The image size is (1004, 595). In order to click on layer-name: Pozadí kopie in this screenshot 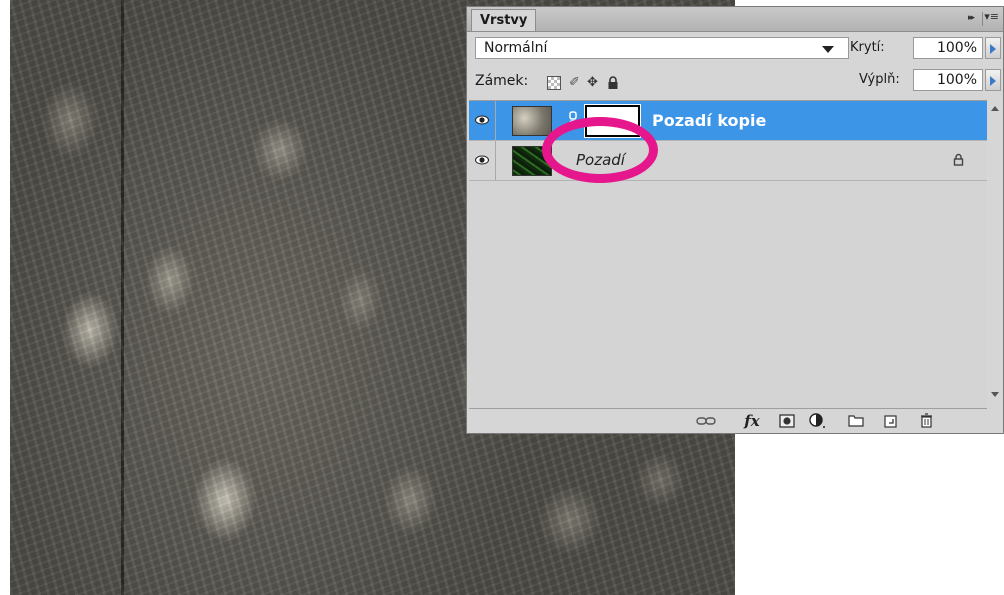, I will do `click(709, 120)`.